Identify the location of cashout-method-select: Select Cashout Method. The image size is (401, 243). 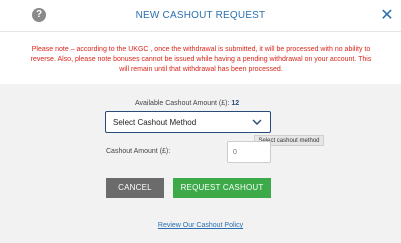
(188, 122).